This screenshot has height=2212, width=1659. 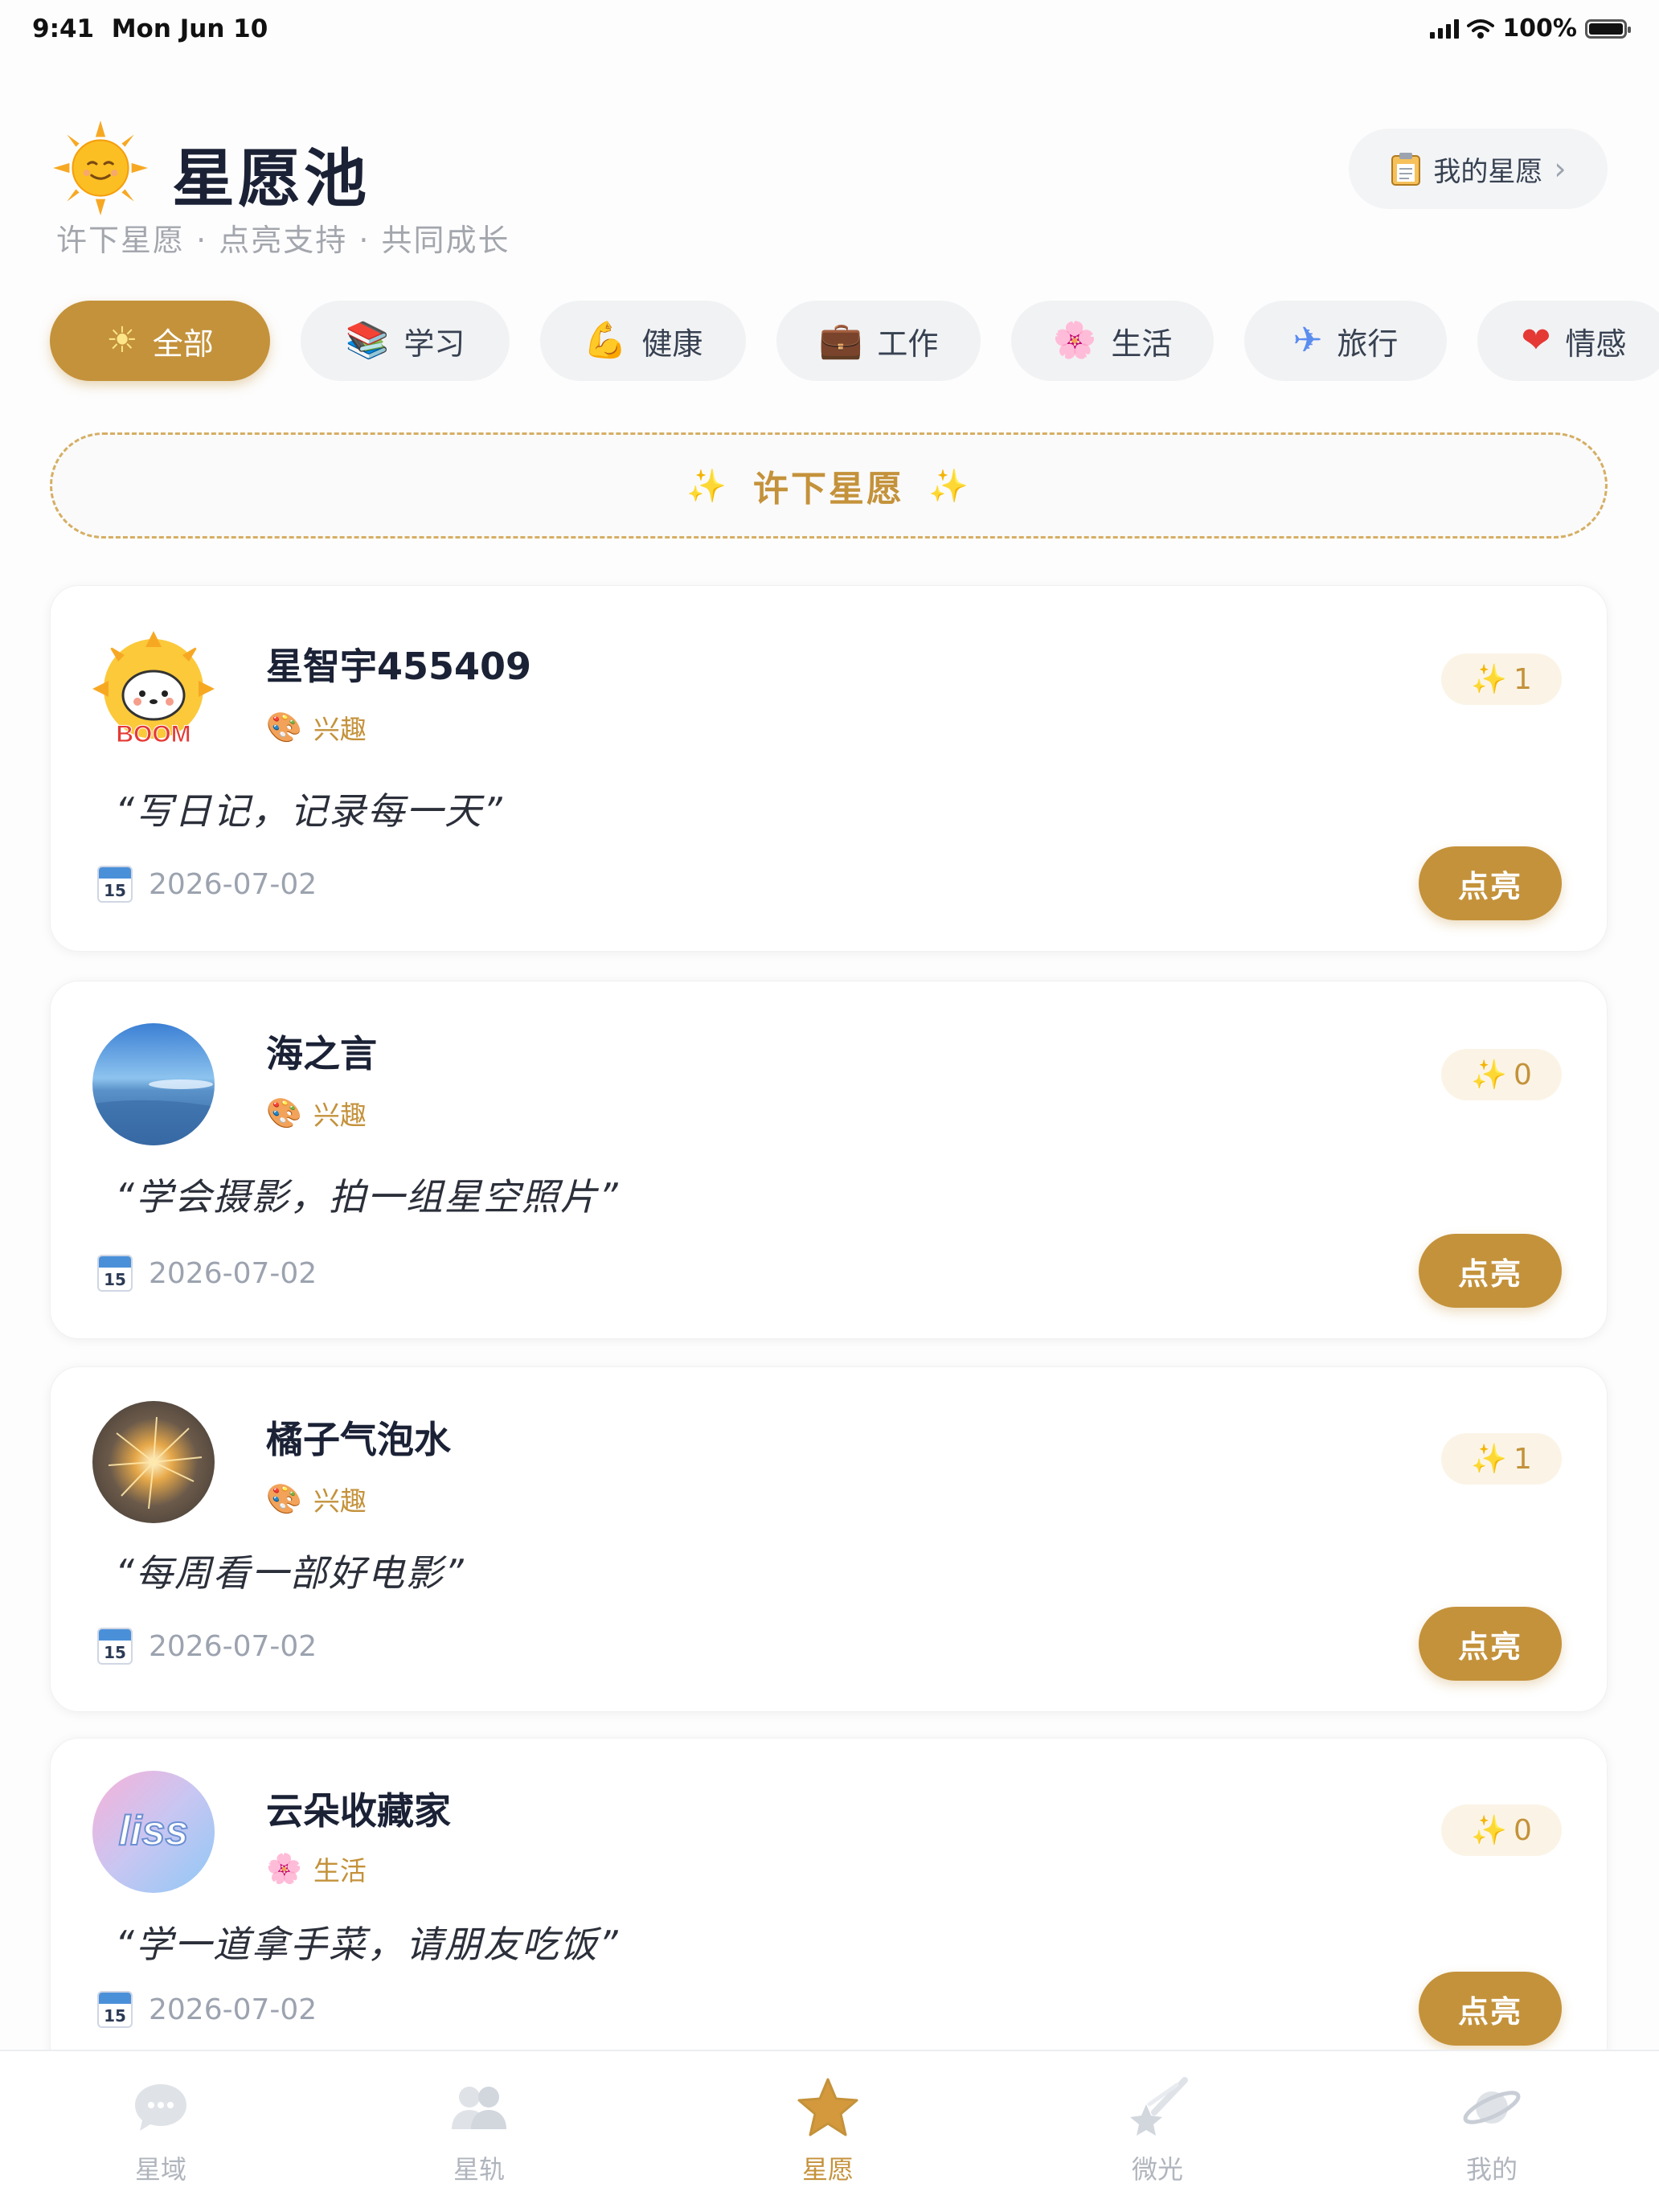 What do you see at coordinates (1307, 340) in the screenshot?
I see `airplane-icon: ✈` at bounding box center [1307, 340].